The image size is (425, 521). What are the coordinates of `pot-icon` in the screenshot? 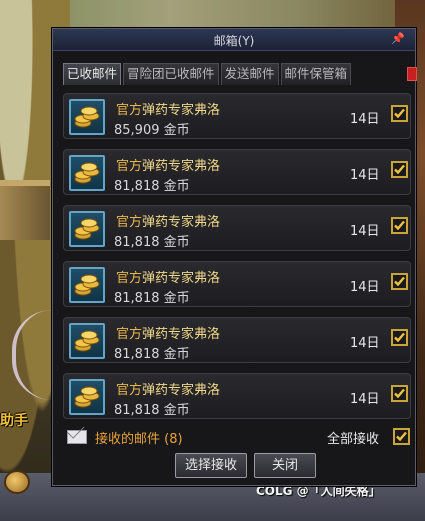 It's located at (17, 482).